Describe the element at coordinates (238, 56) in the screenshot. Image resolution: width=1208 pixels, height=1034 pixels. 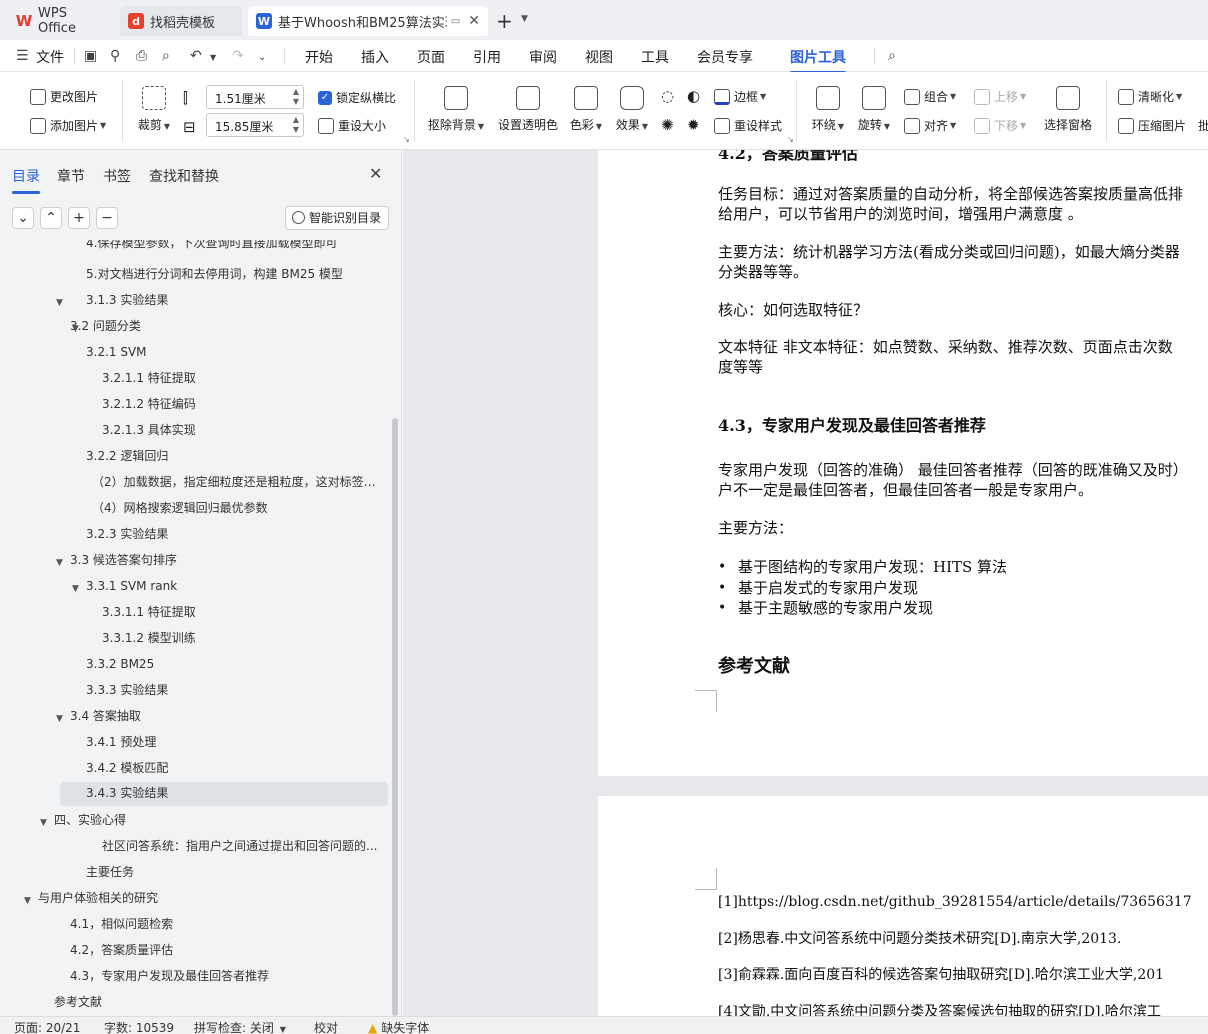
I see `redo-icon: ↷` at that location.